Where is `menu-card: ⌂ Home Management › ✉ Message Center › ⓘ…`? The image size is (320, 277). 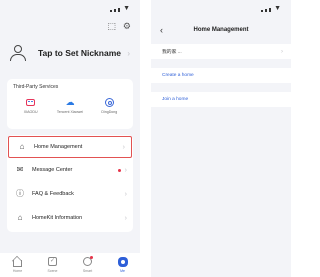 menu-card: ⌂ Home Management › ✉ Message Center › ⓘ… is located at coordinates (70, 183).